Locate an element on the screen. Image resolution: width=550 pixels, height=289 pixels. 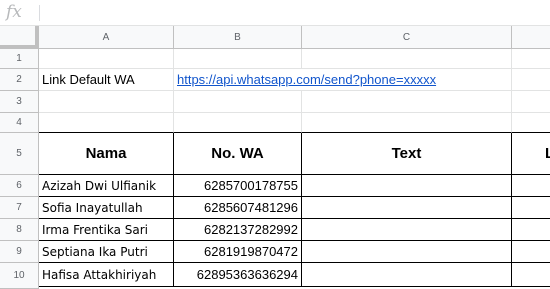
cell-a2-link-label: Link Default WA is located at coordinates (106, 80).